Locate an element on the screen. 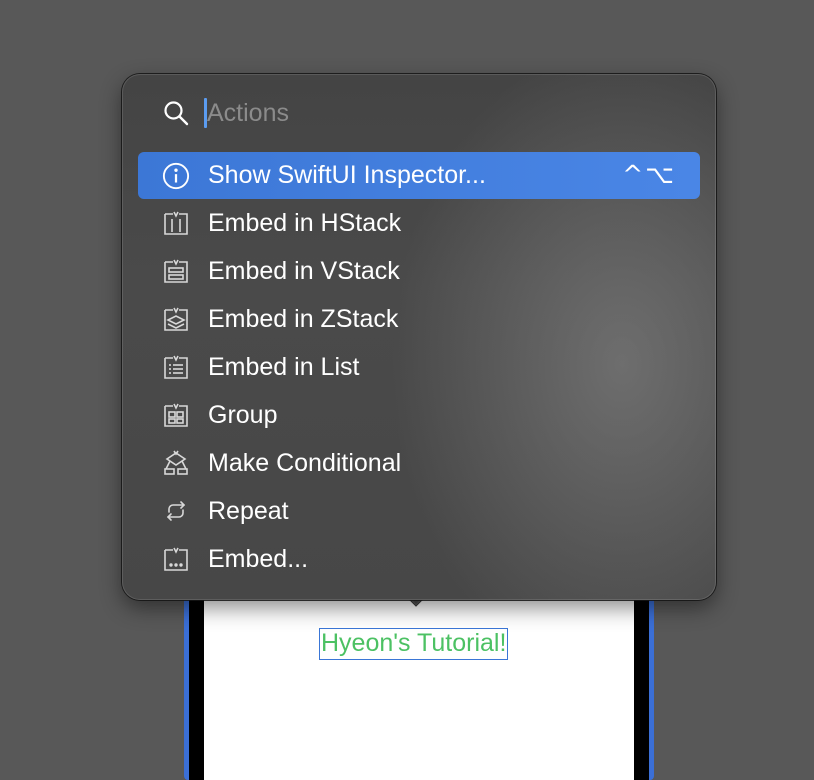 The width and height of the screenshot is (814, 780). menu-item-label: Embed in HStack is located at coordinates (305, 222).